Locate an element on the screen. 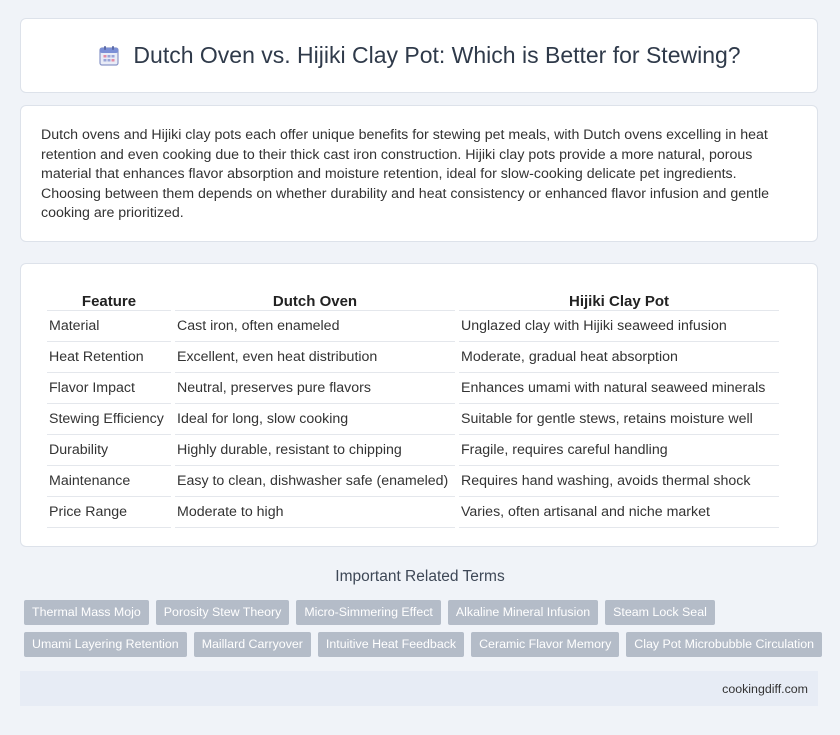 The image size is (840, 735). row-dutch-oven: Excellent, even heat distribution is located at coordinates (315, 357).